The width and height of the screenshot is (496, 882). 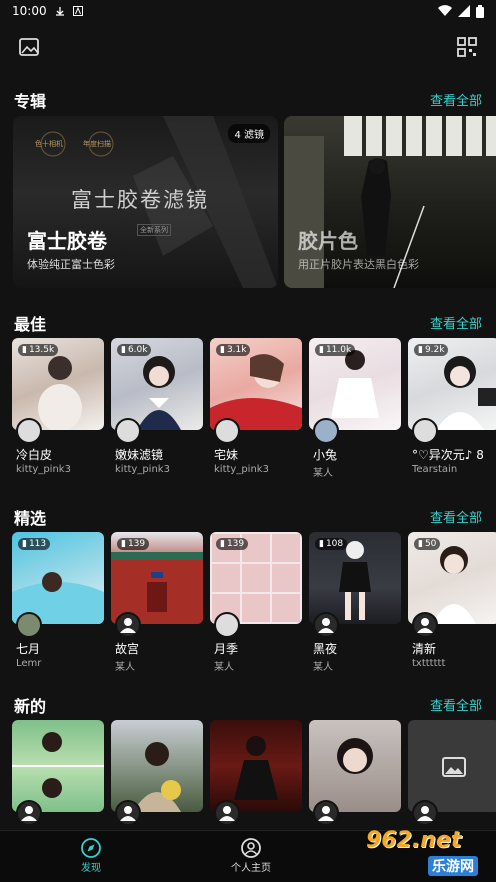 I want to click on filter-author: Lemr, so click(x=28, y=663).